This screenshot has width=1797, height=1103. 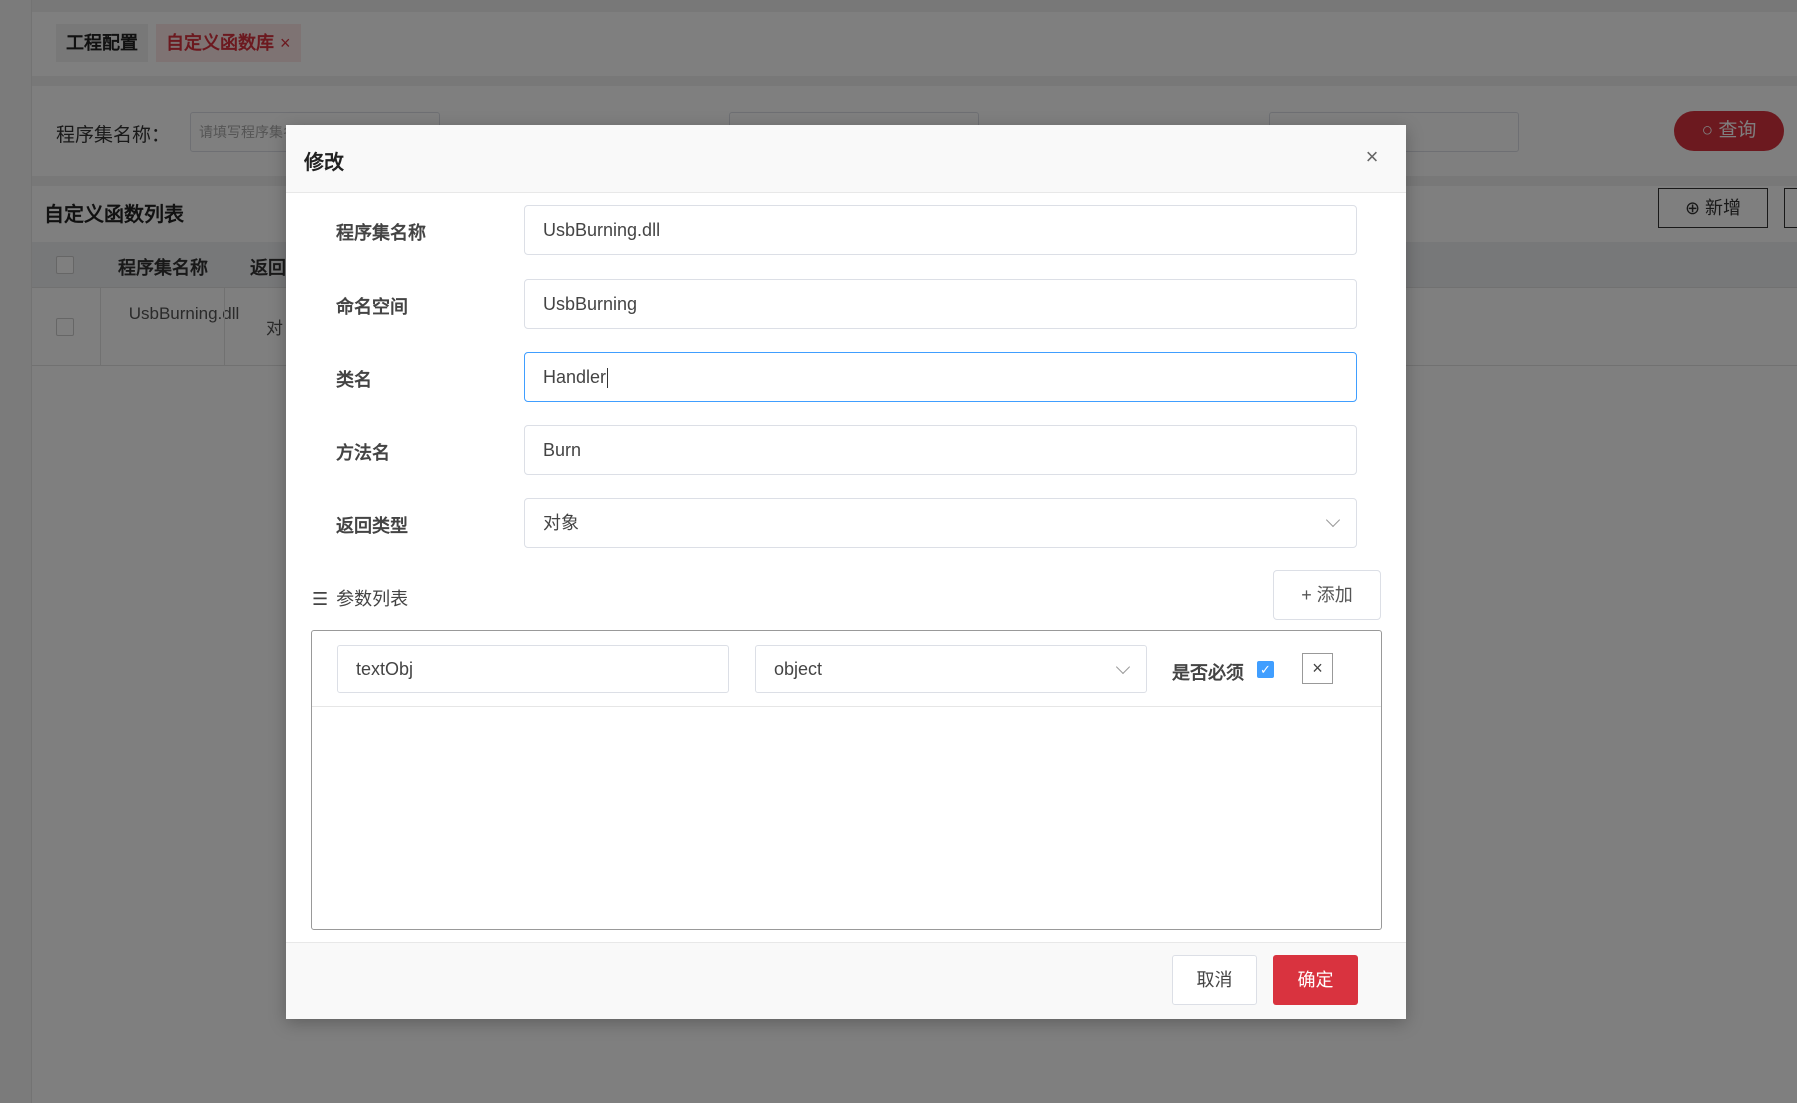 What do you see at coordinates (940, 523) in the screenshot?
I see `return-type-select: 对象` at bounding box center [940, 523].